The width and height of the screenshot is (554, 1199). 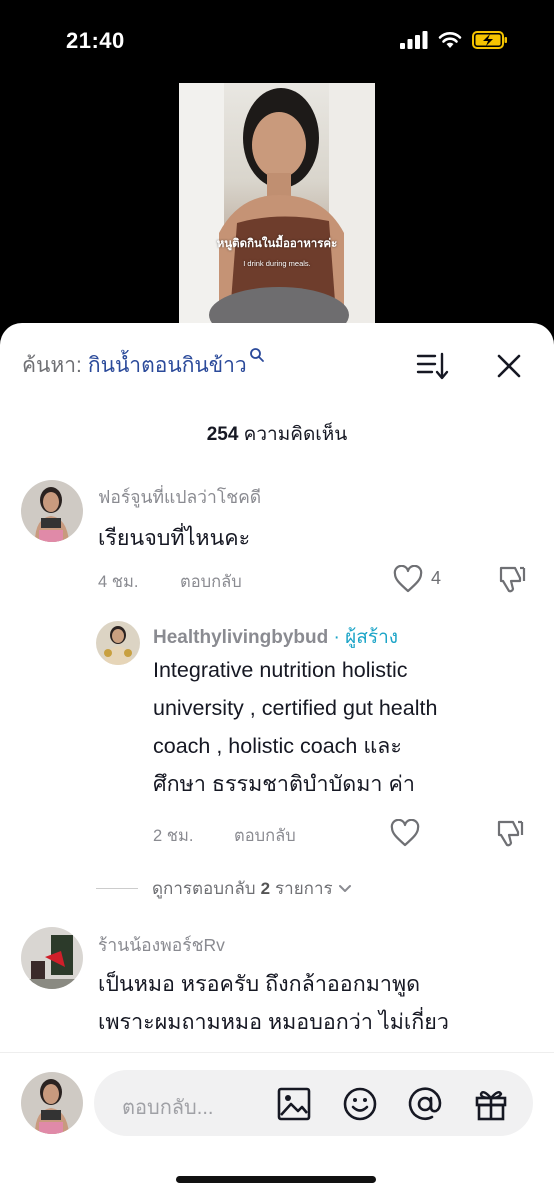 What do you see at coordinates (304, 888) in the screenshot?
I see `view-replies-suffix: รายการ` at bounding box center [304, 888].